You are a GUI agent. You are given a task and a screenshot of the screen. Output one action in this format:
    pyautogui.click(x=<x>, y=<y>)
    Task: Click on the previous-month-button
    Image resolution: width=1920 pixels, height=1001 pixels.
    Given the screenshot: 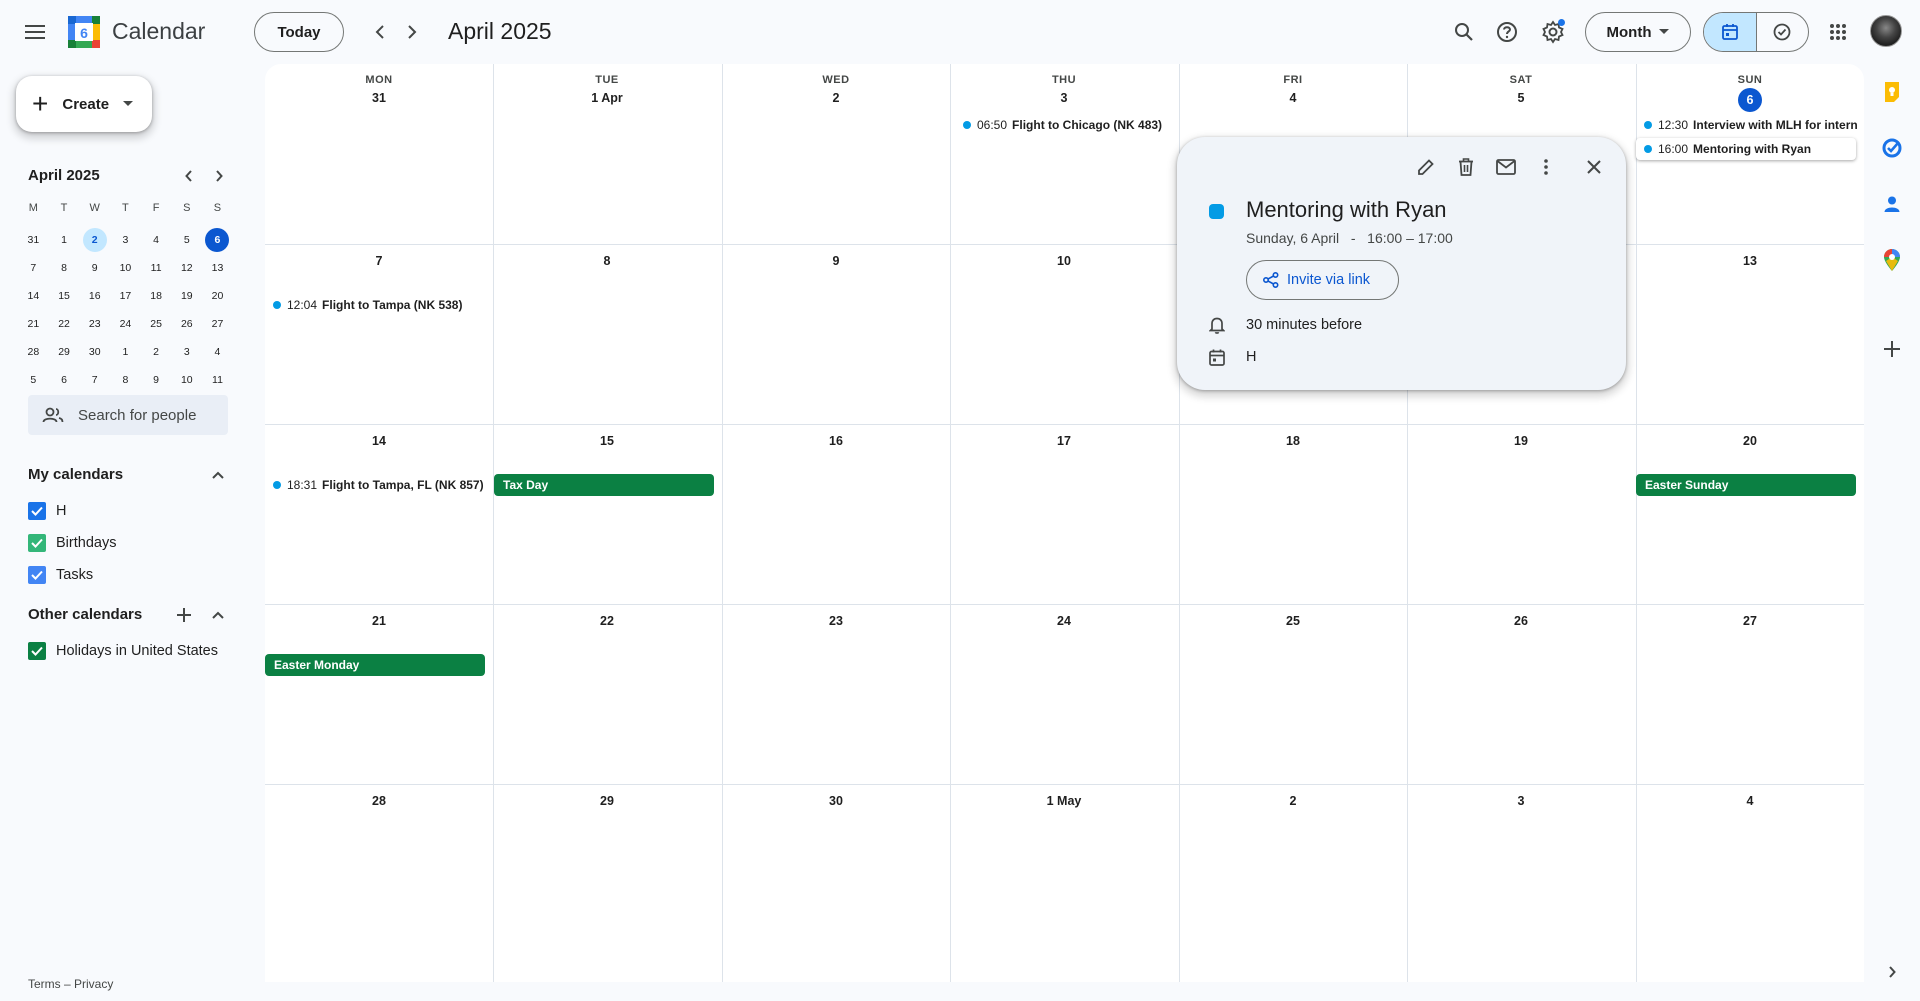 What is the action you would take?
    pyautogui.click(x=380, y=32)
    